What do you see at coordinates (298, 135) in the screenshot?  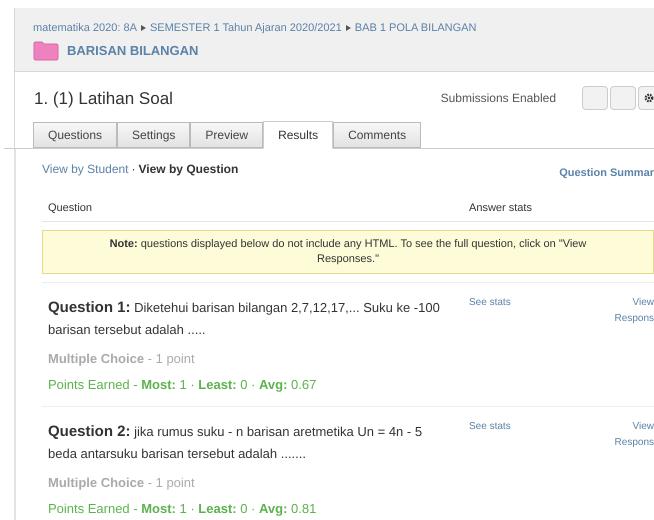 I see `tab: Results` at bounding box center [298, 135].